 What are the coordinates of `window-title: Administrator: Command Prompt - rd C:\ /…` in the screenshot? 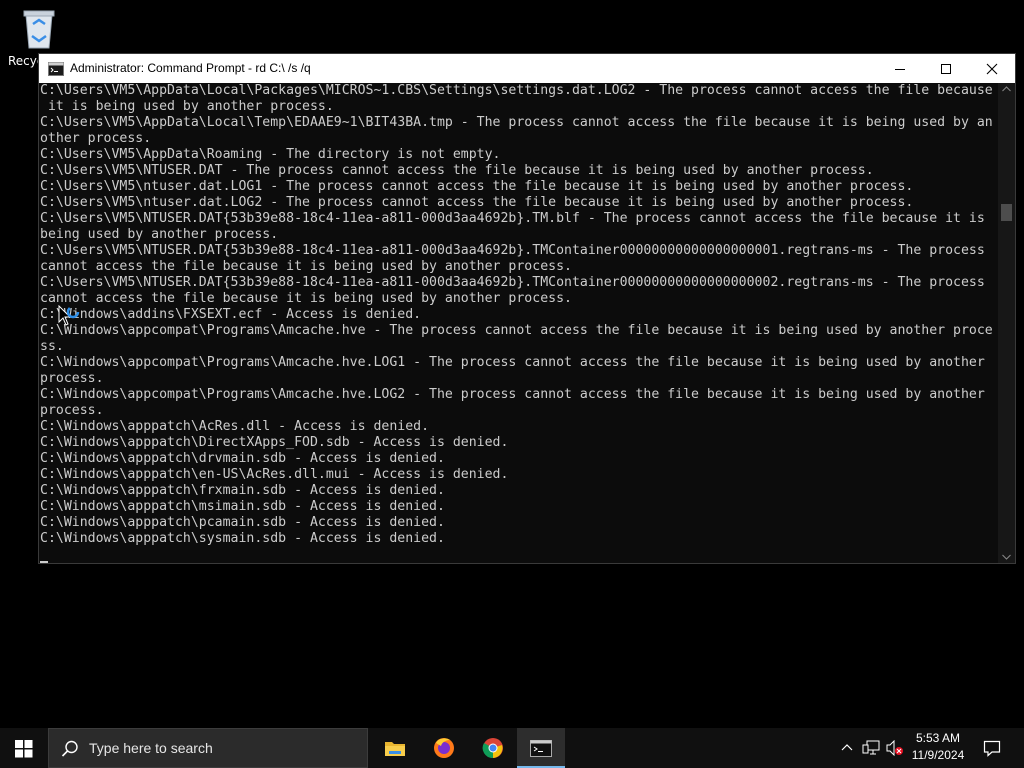 It's located at (190, 68).